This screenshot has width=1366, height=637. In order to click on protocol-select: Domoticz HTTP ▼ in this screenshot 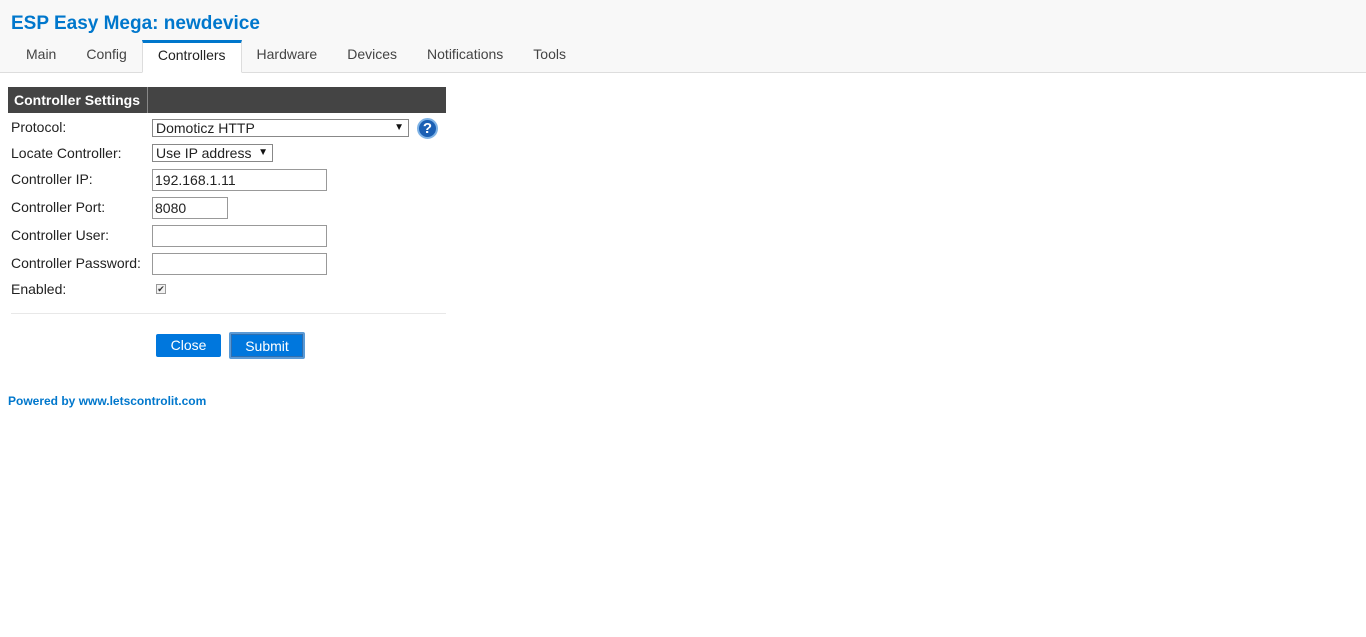, I will do `click(280, 128)`.